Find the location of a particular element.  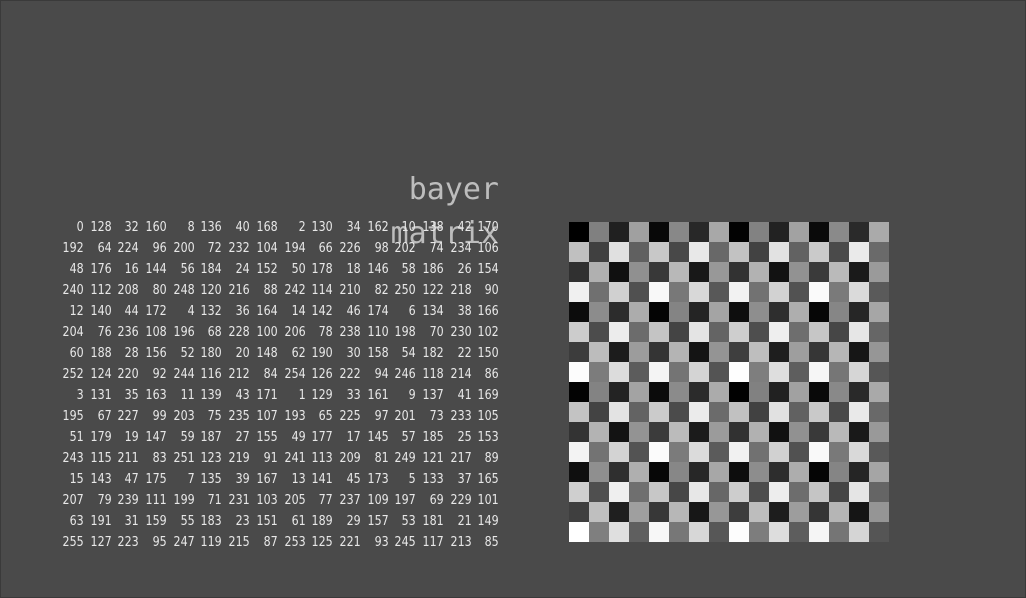

matrix-cell: 184 is located at coordinates (211, 269).